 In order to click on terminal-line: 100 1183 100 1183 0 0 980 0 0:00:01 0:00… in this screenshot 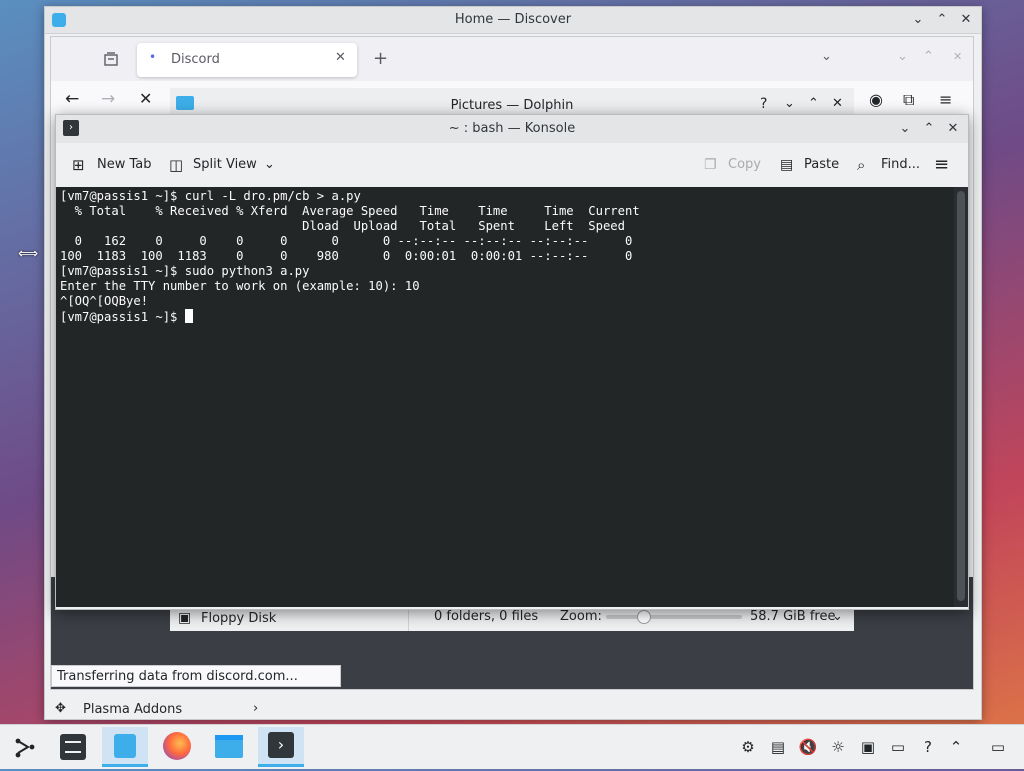, I will do `click(346, 256)`.